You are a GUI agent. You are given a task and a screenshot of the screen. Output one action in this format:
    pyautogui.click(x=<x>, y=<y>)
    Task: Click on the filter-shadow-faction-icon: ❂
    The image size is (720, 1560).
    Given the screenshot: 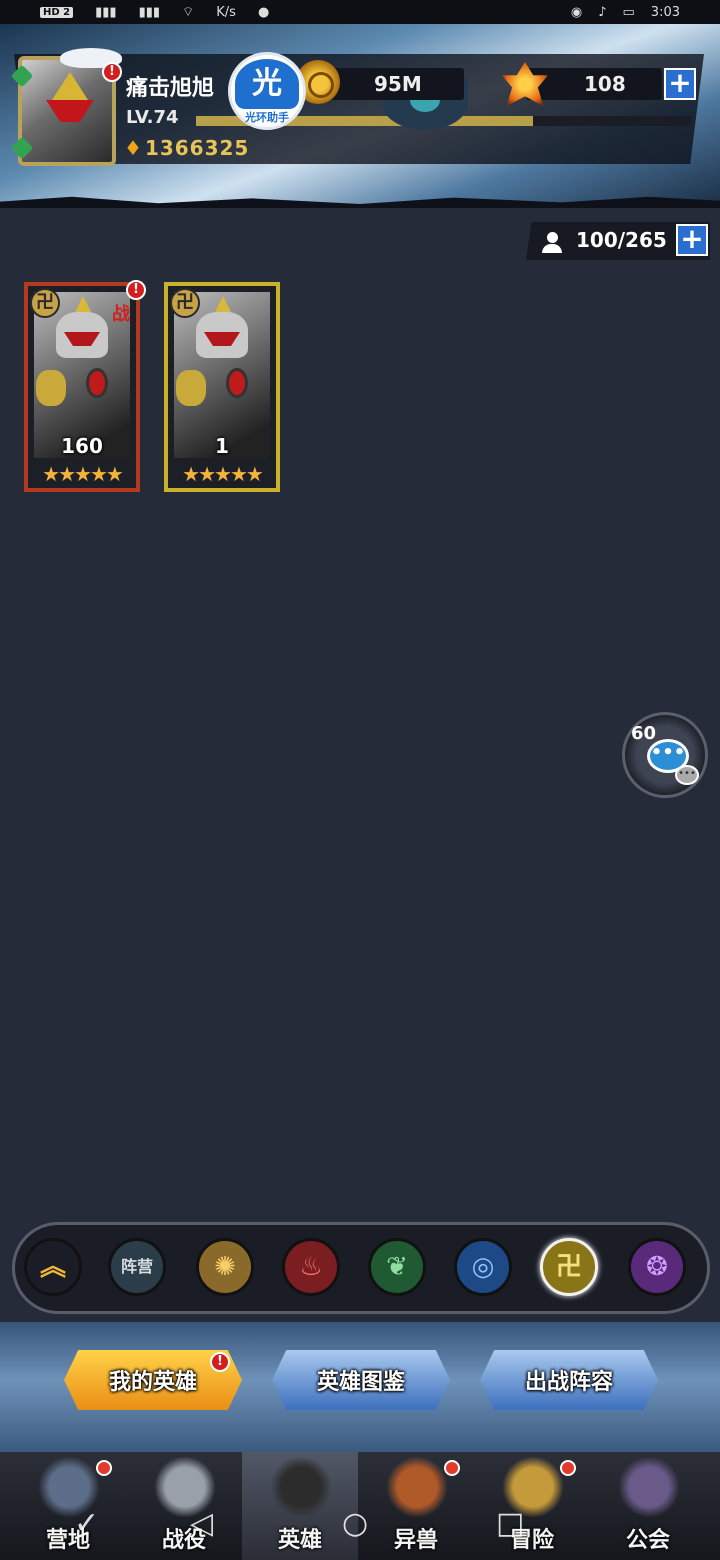 What is the action you would take?
    pyautogui.click(x=657, y=1267)
    